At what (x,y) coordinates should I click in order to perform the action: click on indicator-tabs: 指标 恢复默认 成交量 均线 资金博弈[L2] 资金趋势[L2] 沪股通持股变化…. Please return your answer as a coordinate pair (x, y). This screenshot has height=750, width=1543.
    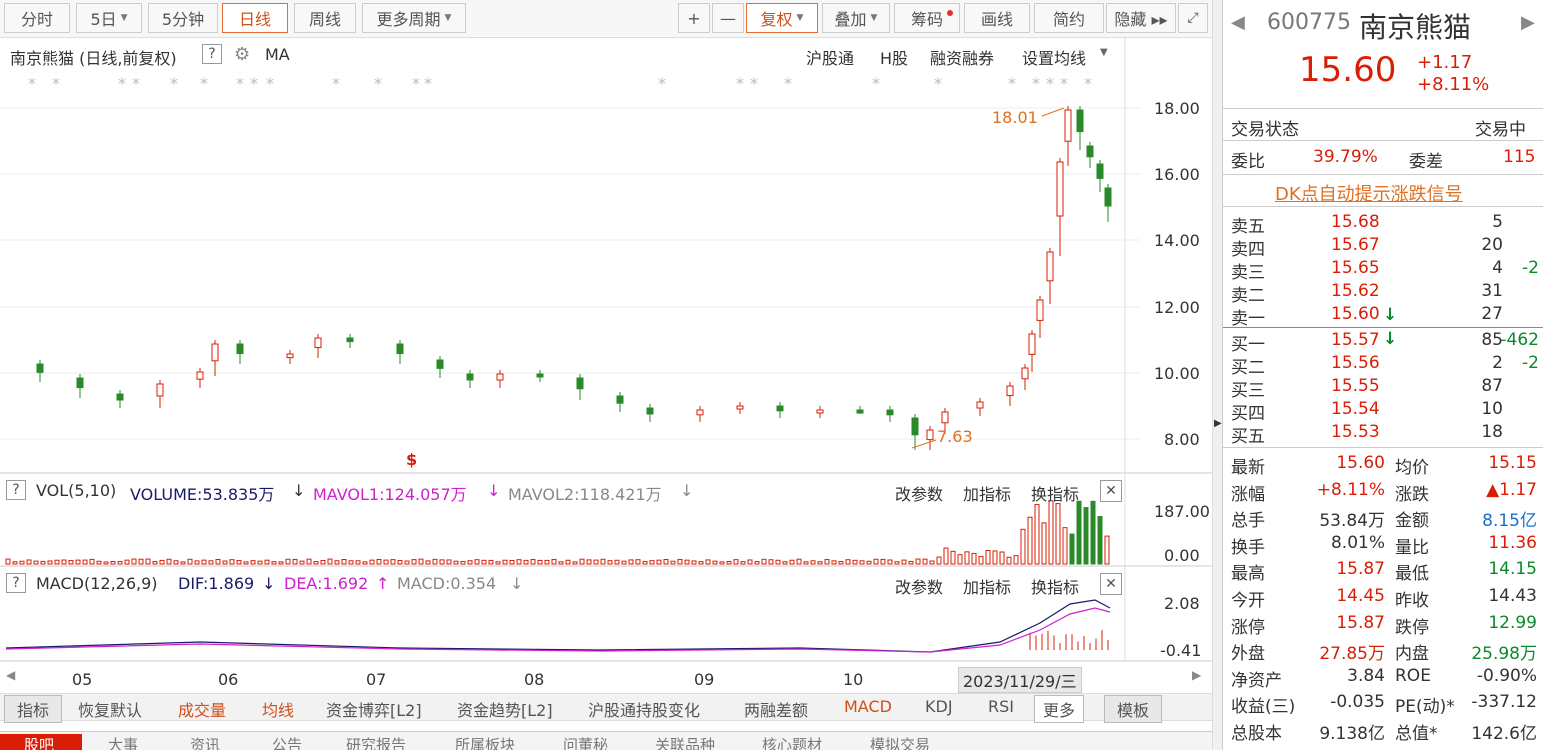
    Looking at the image, I should click on (606, 707).